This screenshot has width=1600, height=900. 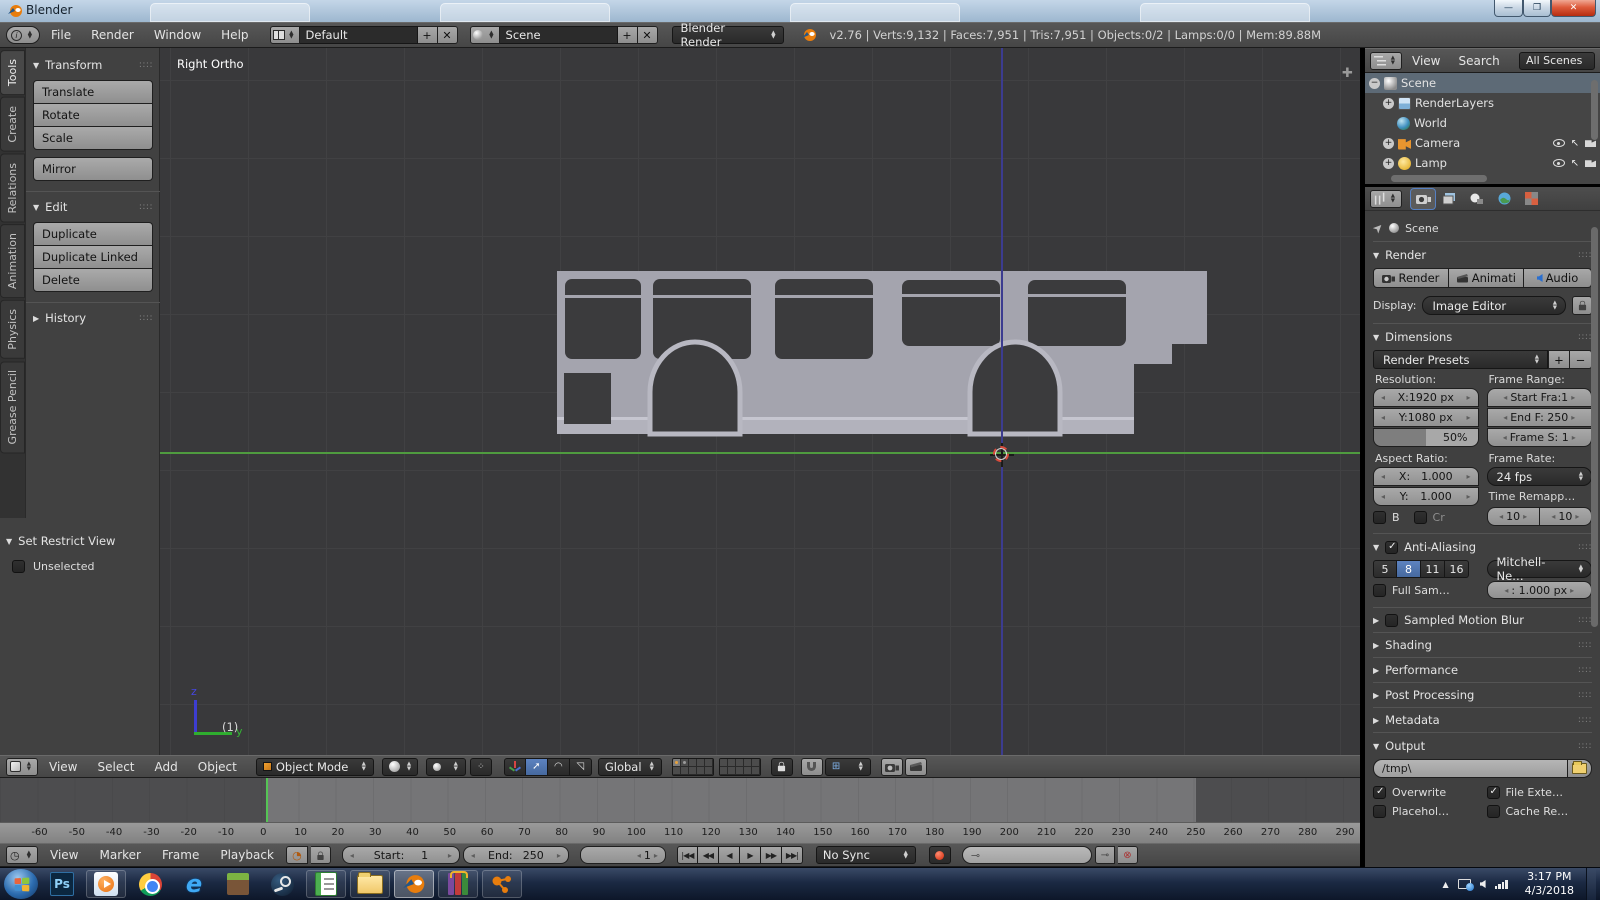 I want to click on panel-header-sampled-motion-blur: Sampled Motion Blur, so click(x=1482, y=620).